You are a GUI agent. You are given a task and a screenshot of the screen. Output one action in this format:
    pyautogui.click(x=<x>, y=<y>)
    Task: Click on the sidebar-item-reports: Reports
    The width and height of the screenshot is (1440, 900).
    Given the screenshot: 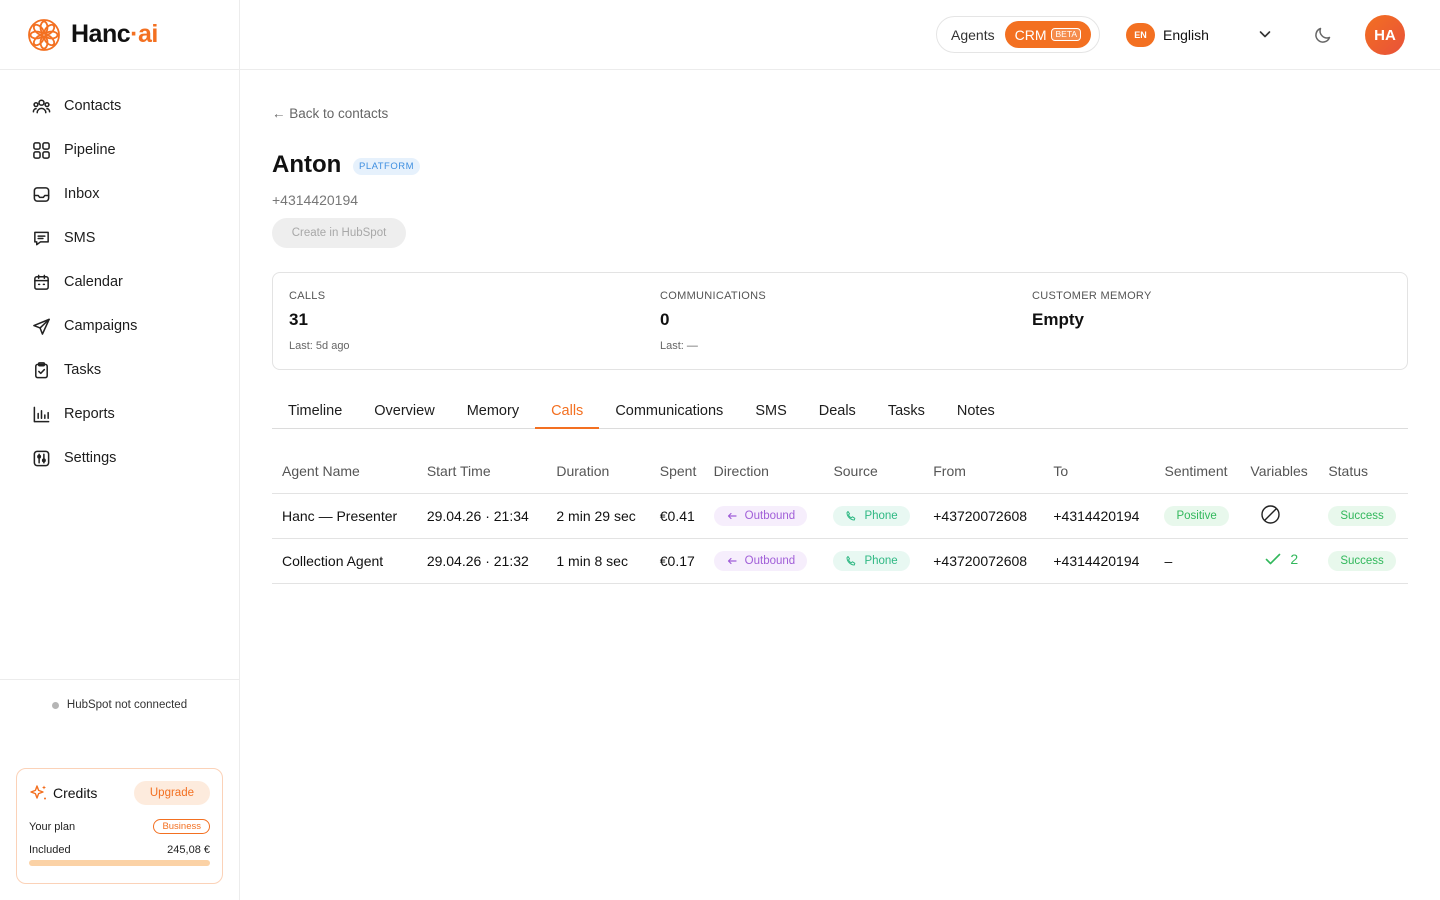 What is the action you would take?
    pyautogui.click(x=119, y=414)
    